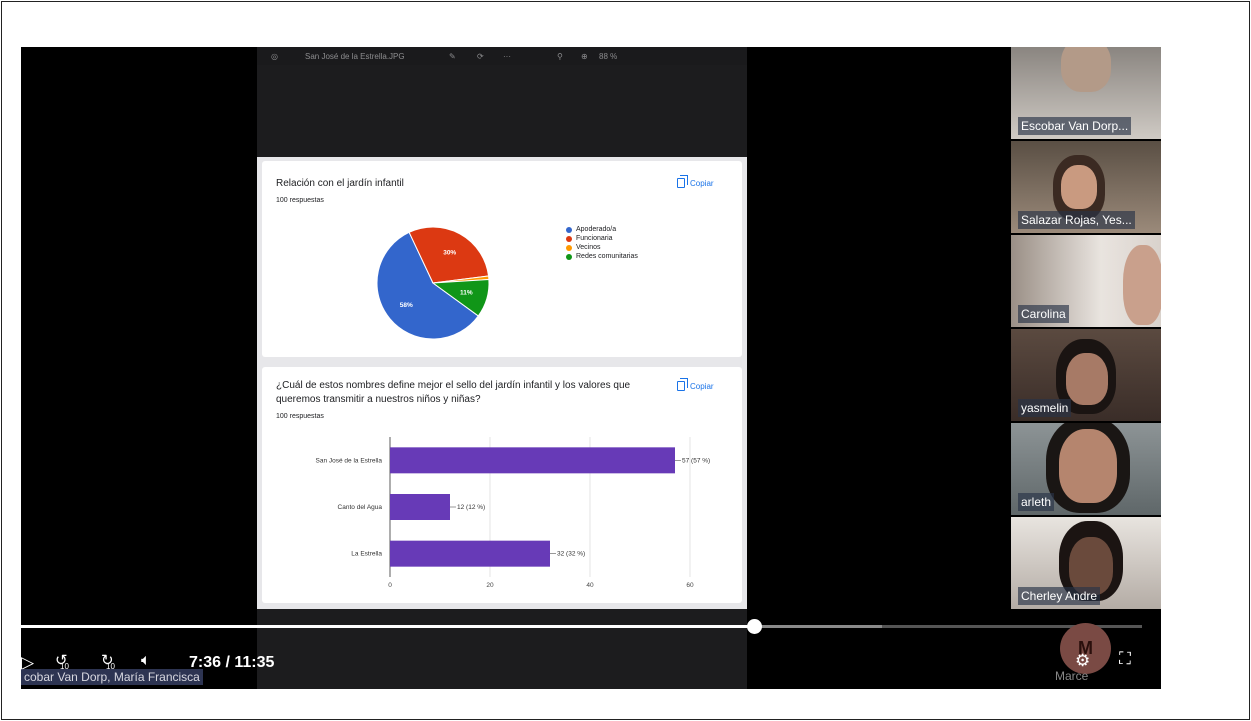 Image resolution: width=1251 pixels, height=721 pixels. Describe the element at coordinates (355, 56) in the screenshot. I see `viewer-filename: San José de la Estrella.JPG` at that location.